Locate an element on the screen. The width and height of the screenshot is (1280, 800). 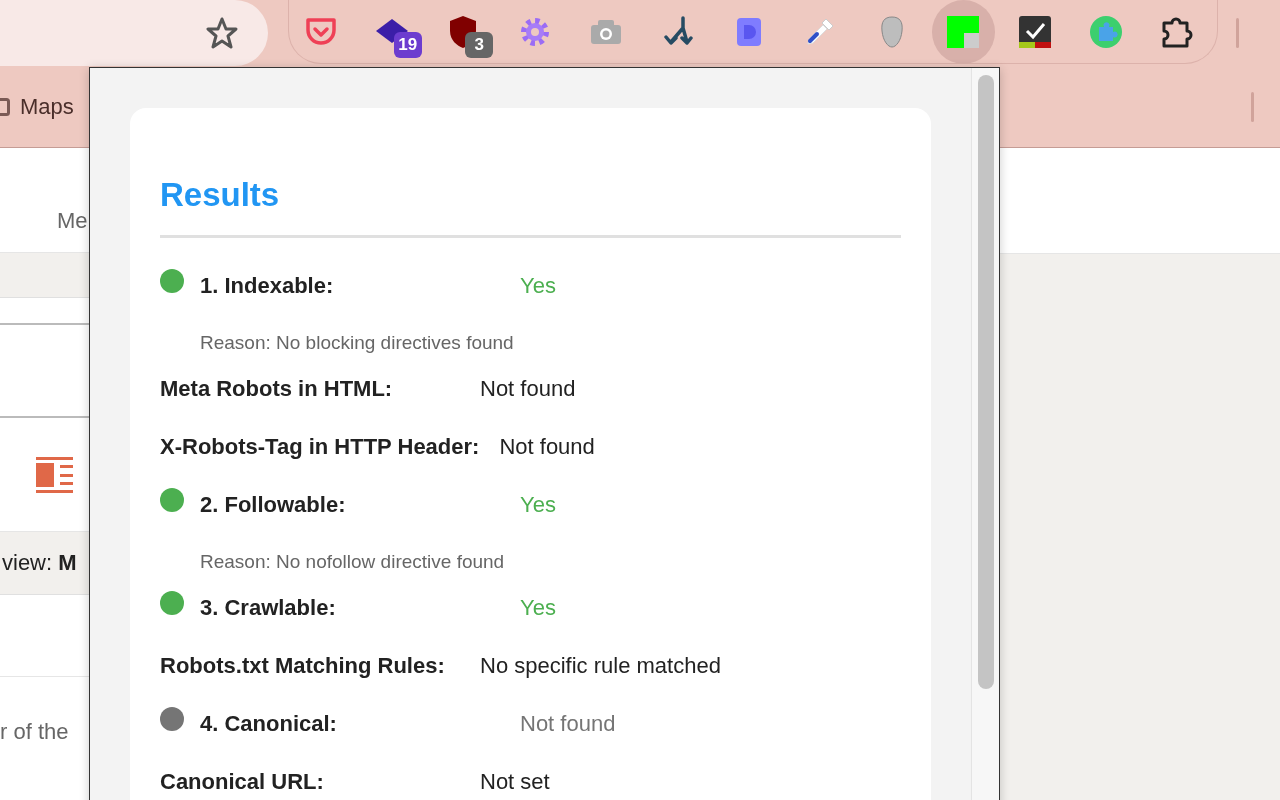
mask-icon is located at coordinates (891, 31).